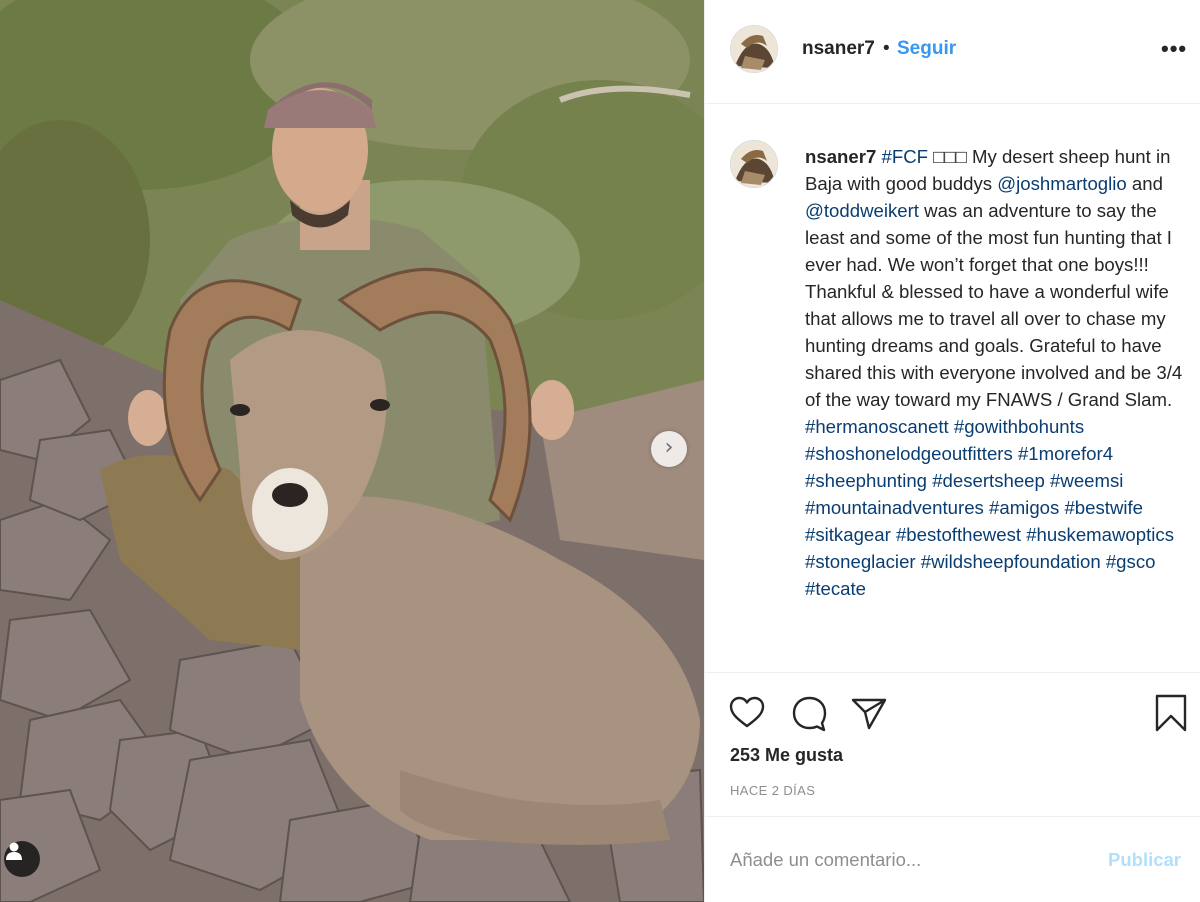 This screenshot has width=1200, height=902. I want to click on speech-bubble-icon, so click(809, 713).